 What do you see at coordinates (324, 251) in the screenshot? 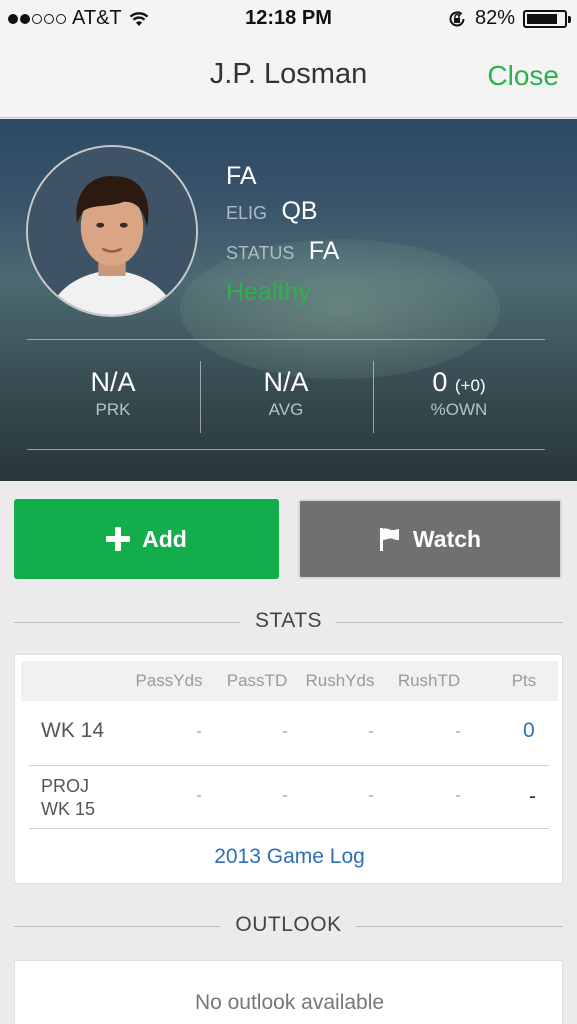
I see `status-value: FA` at bounding box center [324, 251].